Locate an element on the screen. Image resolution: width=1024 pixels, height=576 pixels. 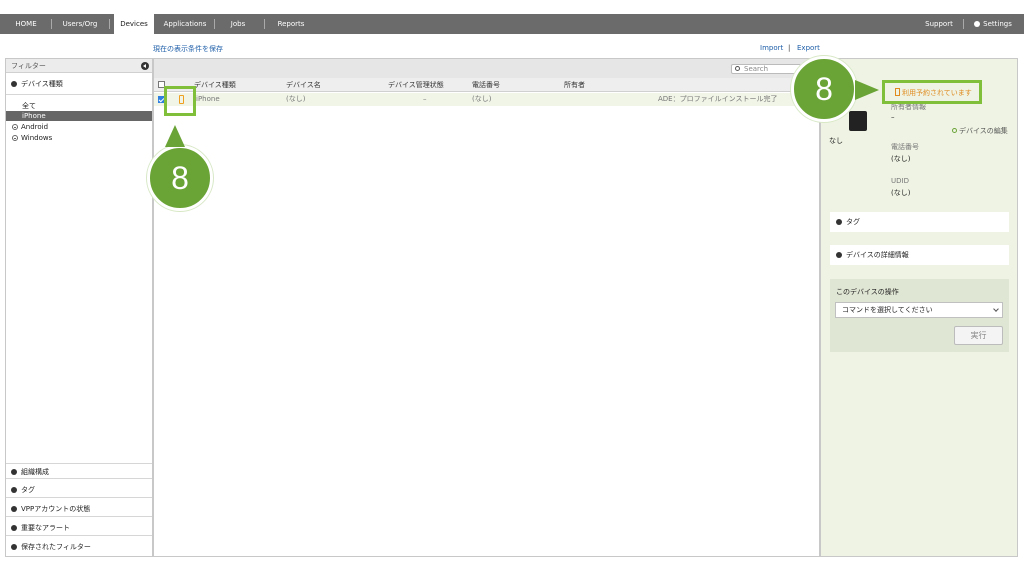
column-header-owner: 所有者 is located at coordinates (574, 85).